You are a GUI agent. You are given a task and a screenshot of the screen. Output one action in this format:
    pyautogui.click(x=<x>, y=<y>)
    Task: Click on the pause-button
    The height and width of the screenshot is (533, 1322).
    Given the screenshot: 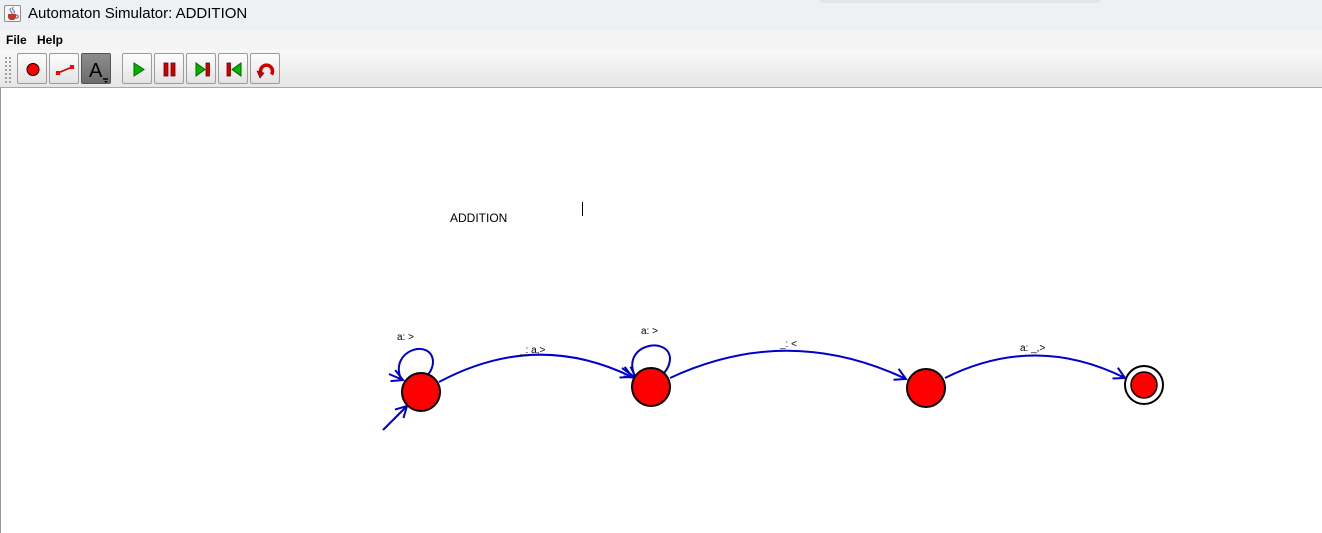 What is the action you would take?
    pyautogui.click(x=169, y=68)
    